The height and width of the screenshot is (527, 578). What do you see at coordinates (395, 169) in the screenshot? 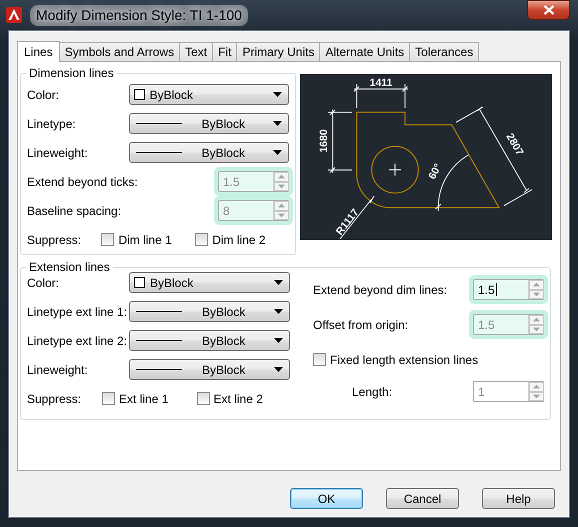
I see `center-mark-icon` at bounding box center [395, 169].